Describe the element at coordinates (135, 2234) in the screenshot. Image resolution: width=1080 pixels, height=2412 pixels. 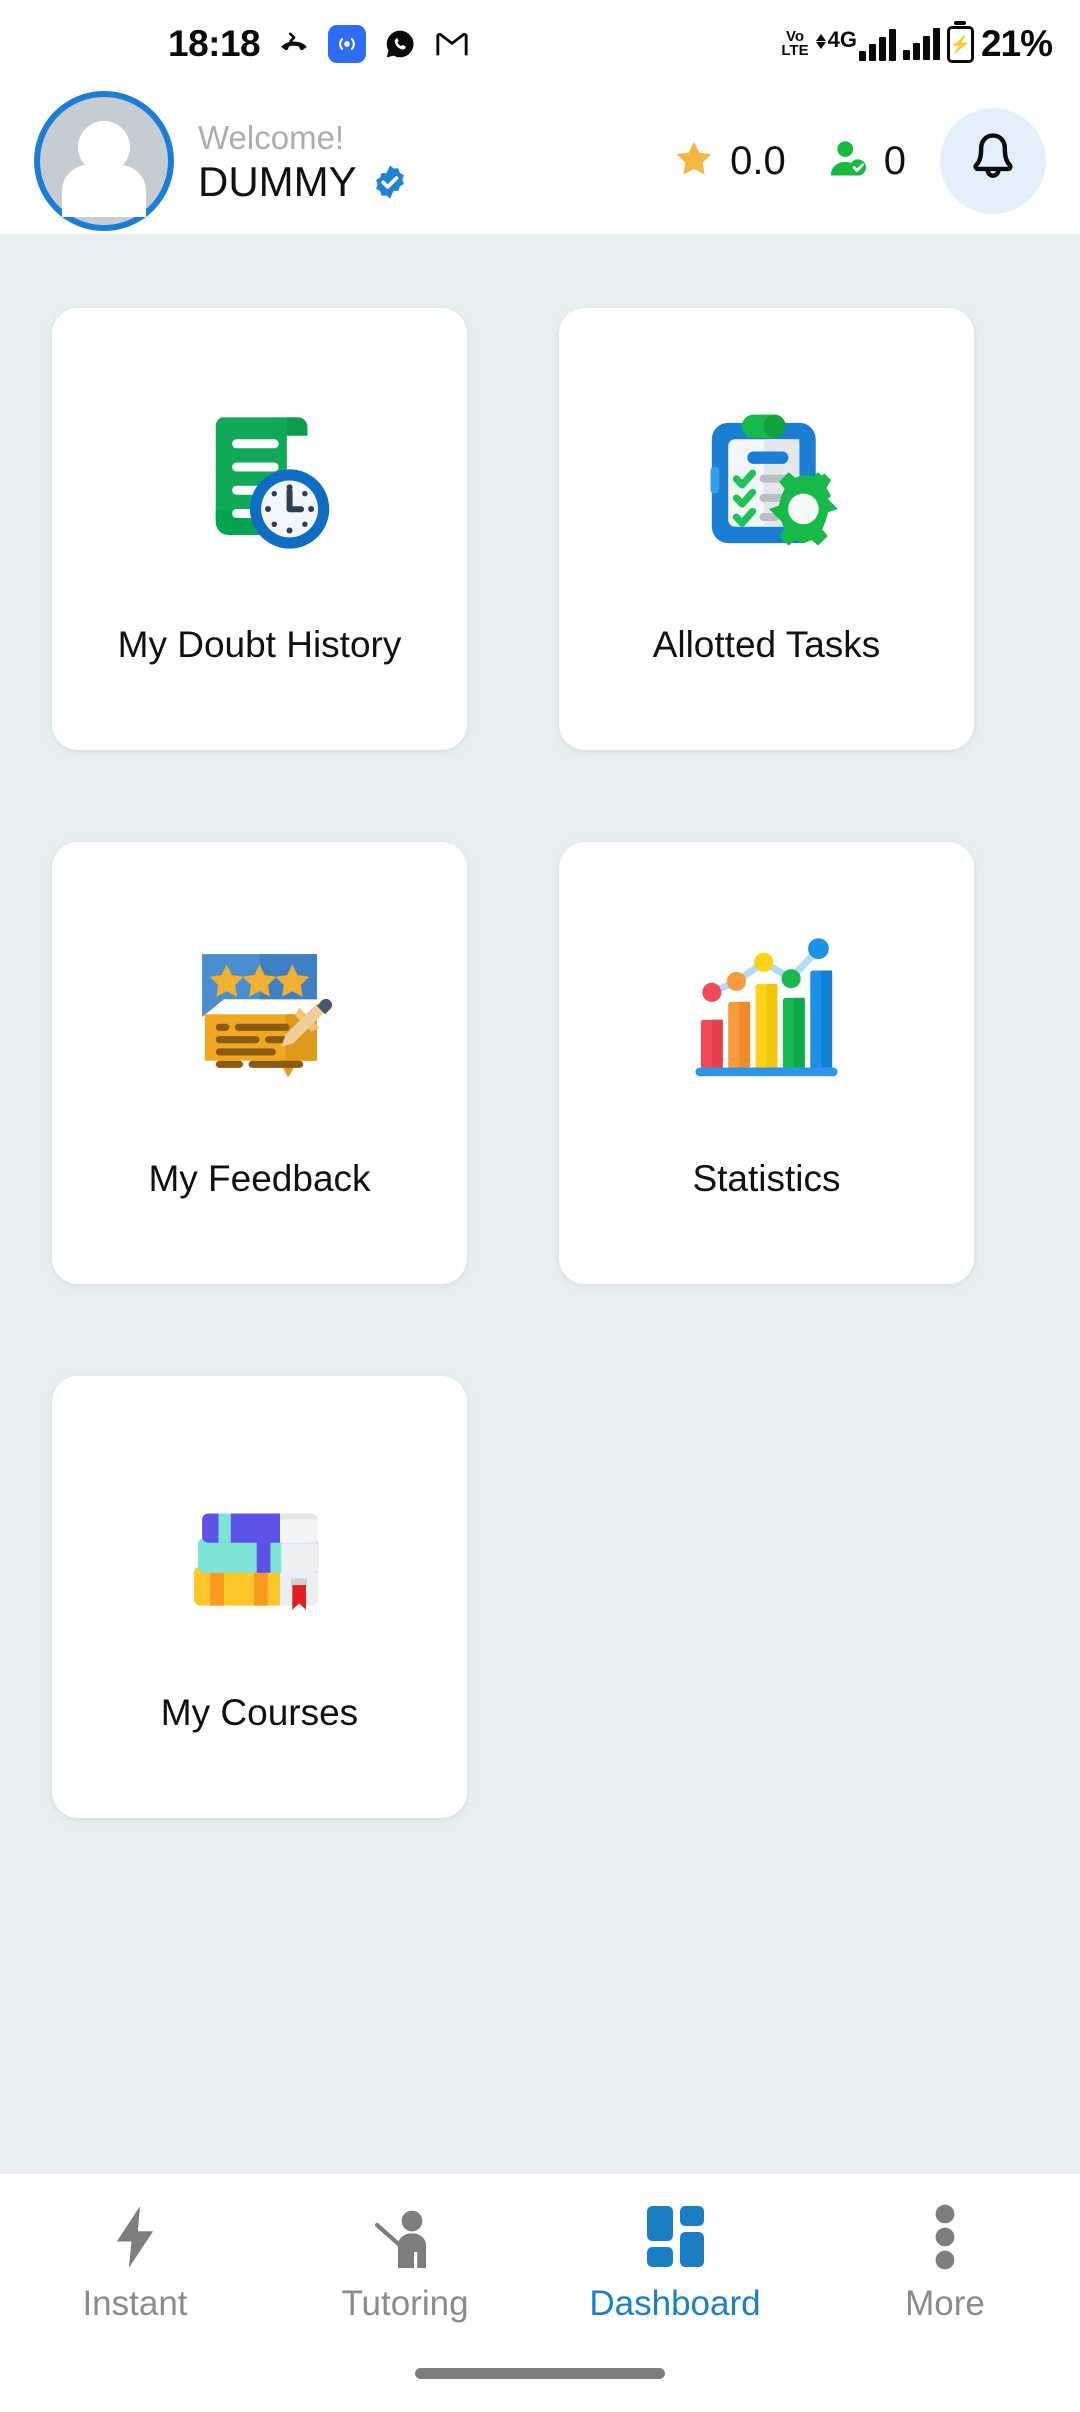
I see `lightning-bolt-icon` at that location.